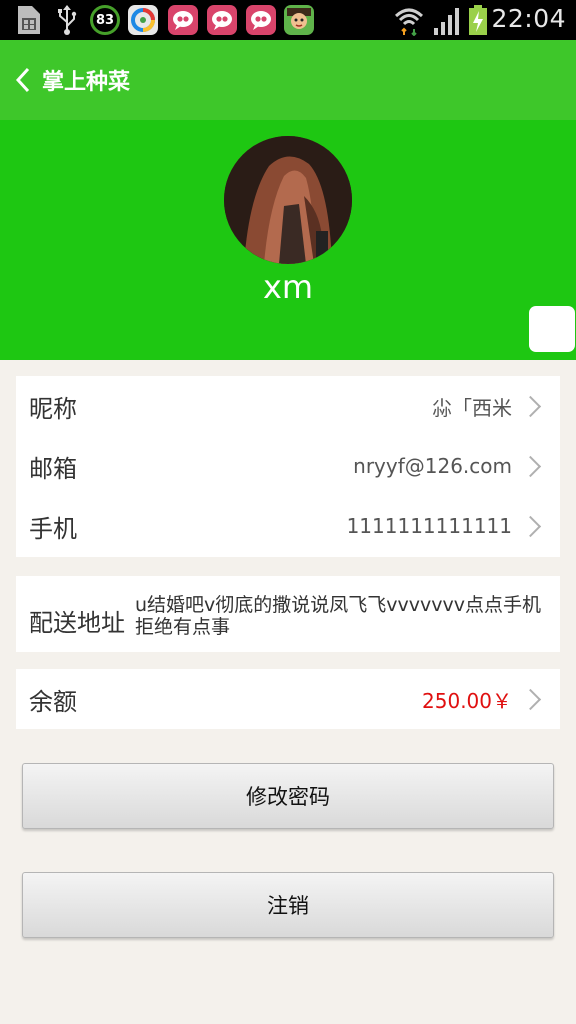 This screenshot has height=1024, width=576. I want to click on battery-level-text: 83, so click(105, 20).